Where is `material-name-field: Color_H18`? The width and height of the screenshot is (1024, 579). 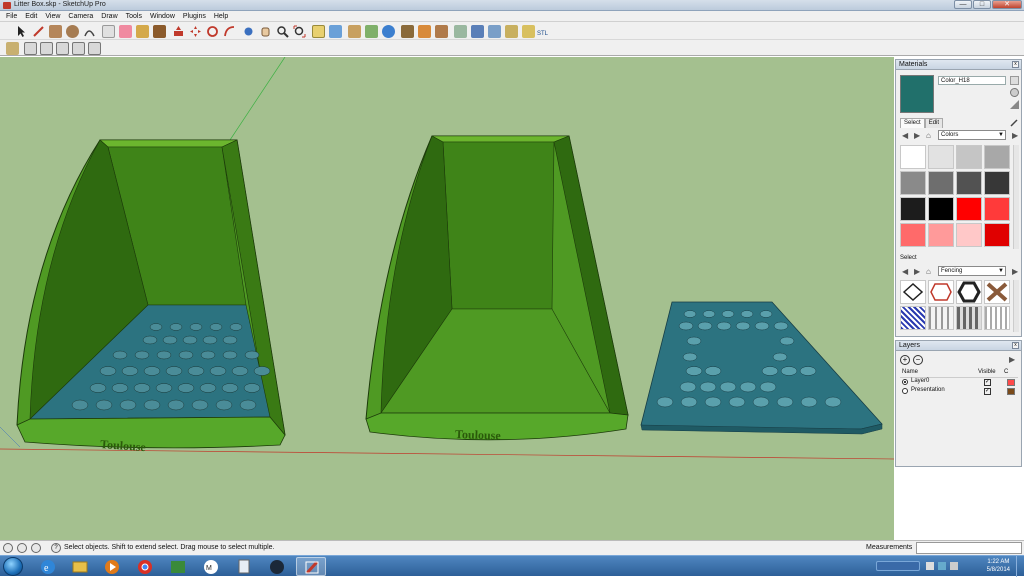 material-name-field: Color_H18 is located at coordinates (972, 80).